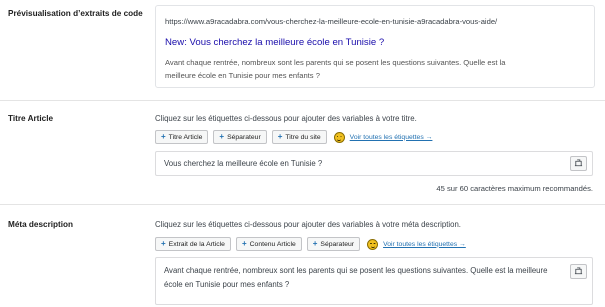 Image resolution: width=605 pixels, height=307 pixels. I want to click on tag-contenu-article-button: + Contenu Article, so click(268, 244).